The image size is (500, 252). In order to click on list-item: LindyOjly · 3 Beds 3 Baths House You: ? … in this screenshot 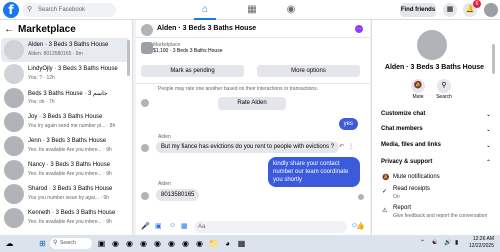, I will do `click(65, 74)`.